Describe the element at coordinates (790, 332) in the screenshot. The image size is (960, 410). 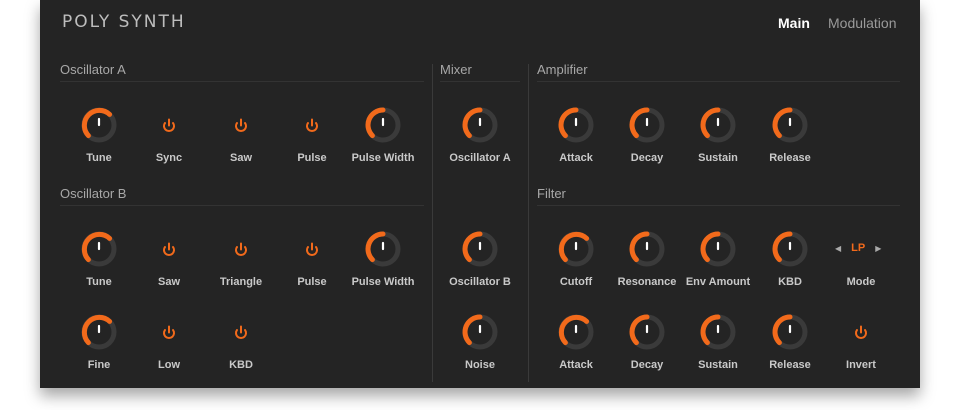
I see `filter-release-knob` at that location.